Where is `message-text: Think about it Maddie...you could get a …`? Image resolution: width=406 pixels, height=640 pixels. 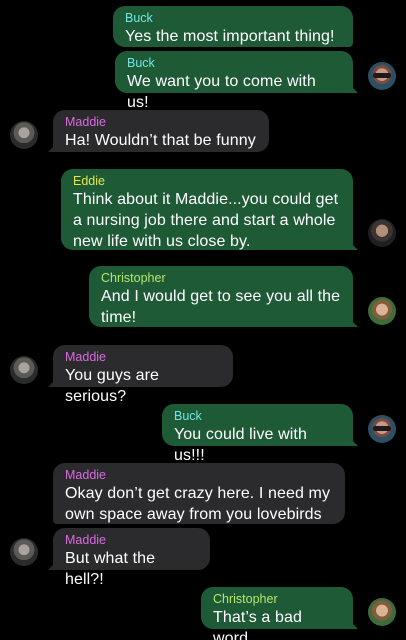
message-text: Think about it Maddie...you could get a … is located at coordinates (206, 220).